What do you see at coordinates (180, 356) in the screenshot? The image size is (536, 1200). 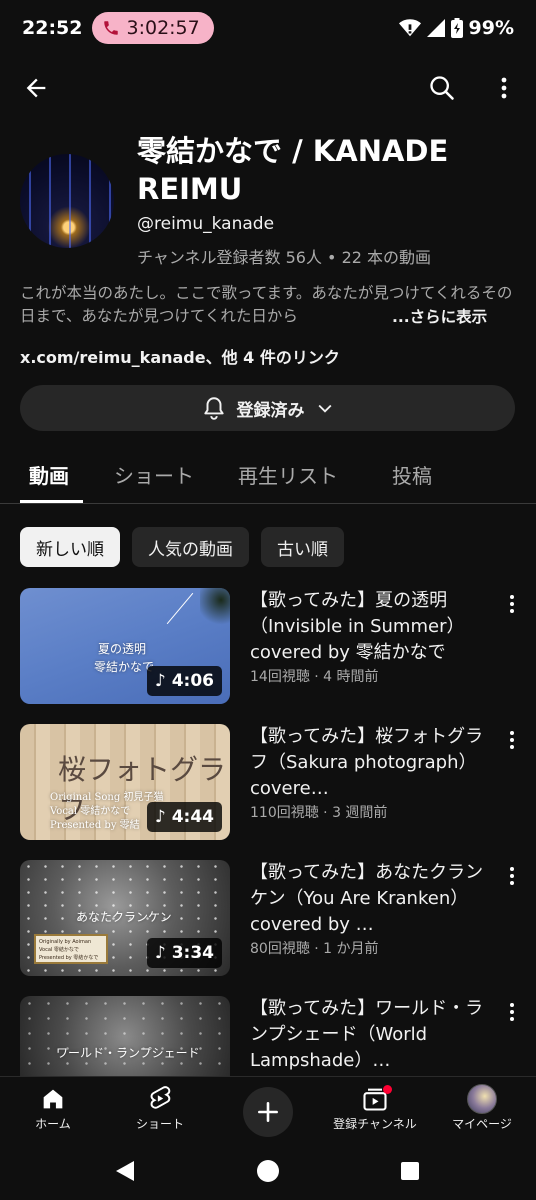 I see `channel-links: x.com/reimu_kanade、他 4 件のリンク` at bounding box center [180, 356].